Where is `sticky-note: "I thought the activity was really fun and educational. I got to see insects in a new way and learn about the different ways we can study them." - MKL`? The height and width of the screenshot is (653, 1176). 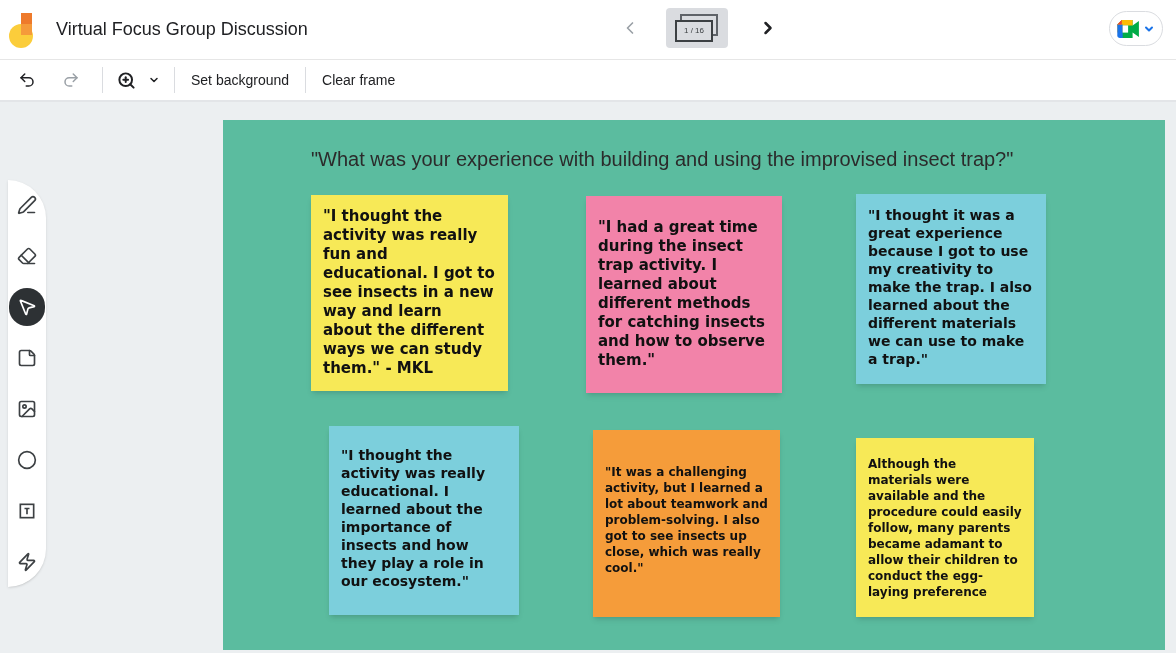
sticky-note: "I thought the activity was really fun and educational. I got to see insects in a new way and learn about the different ways we can study them." - MKL is located at coordinates (409, 293).